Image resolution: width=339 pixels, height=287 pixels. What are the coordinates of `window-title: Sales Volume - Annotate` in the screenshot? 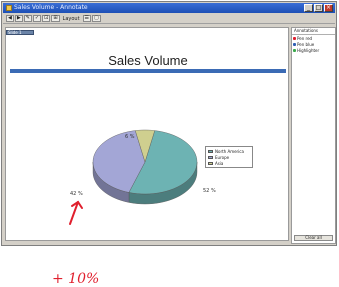 It's located at (51, 7).